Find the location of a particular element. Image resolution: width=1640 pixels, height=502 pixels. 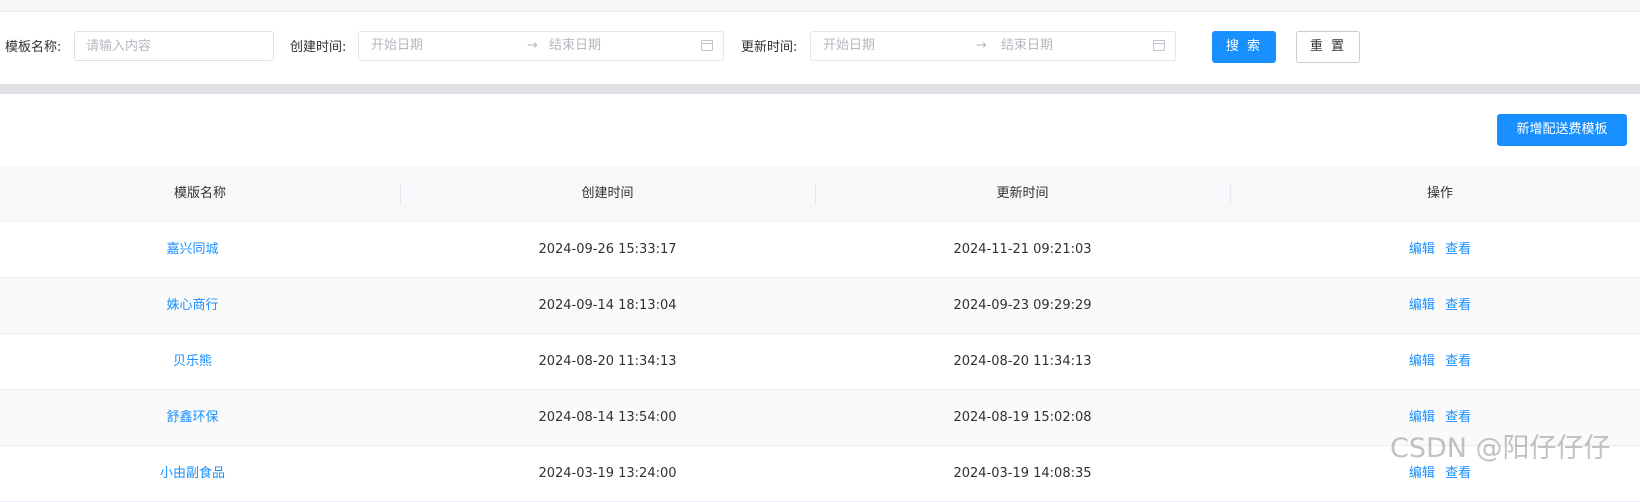

template-name-input is located at coordinates (176, 46).